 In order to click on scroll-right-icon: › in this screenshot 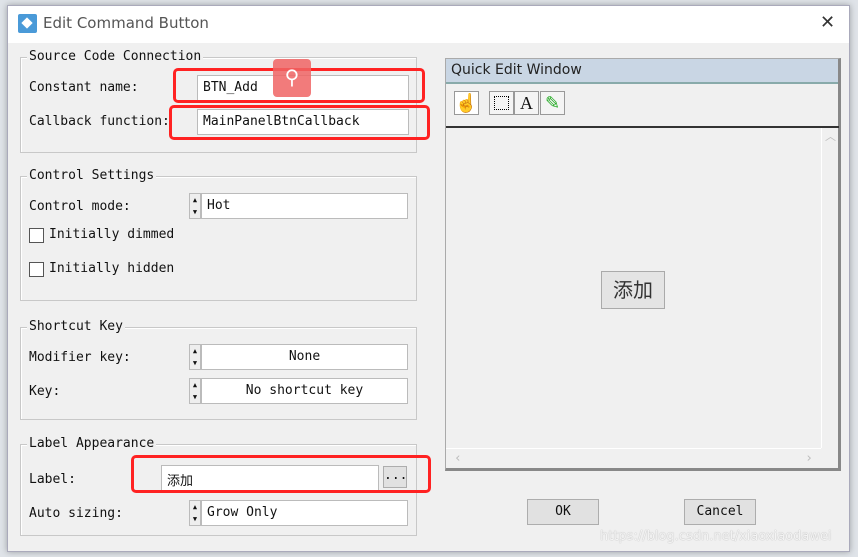, I will do `click(809, 458)`.